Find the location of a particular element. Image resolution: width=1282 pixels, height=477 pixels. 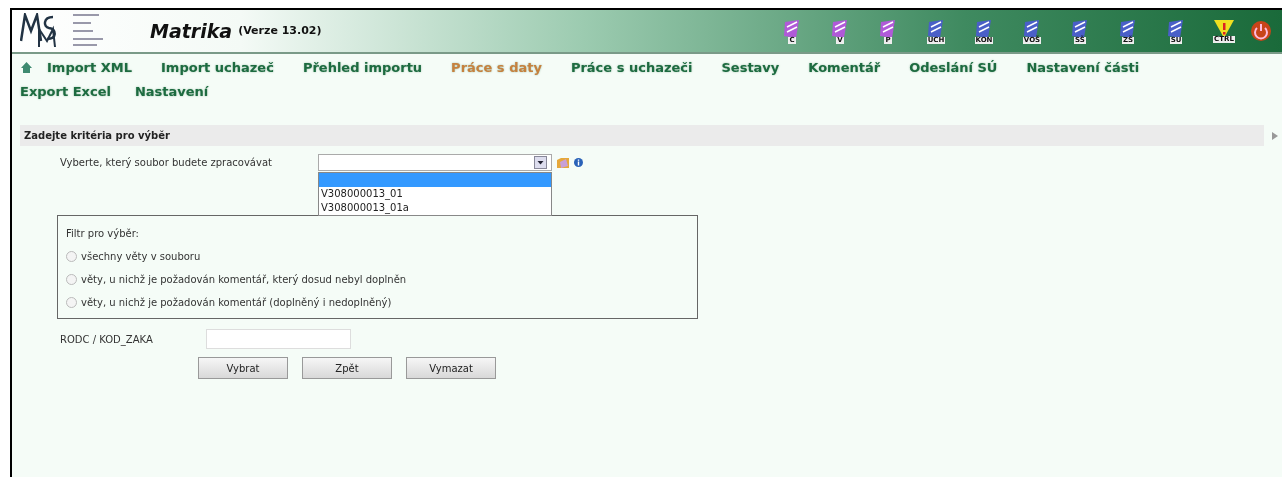

app-title: Matrika is located at coordinates (191, 31).